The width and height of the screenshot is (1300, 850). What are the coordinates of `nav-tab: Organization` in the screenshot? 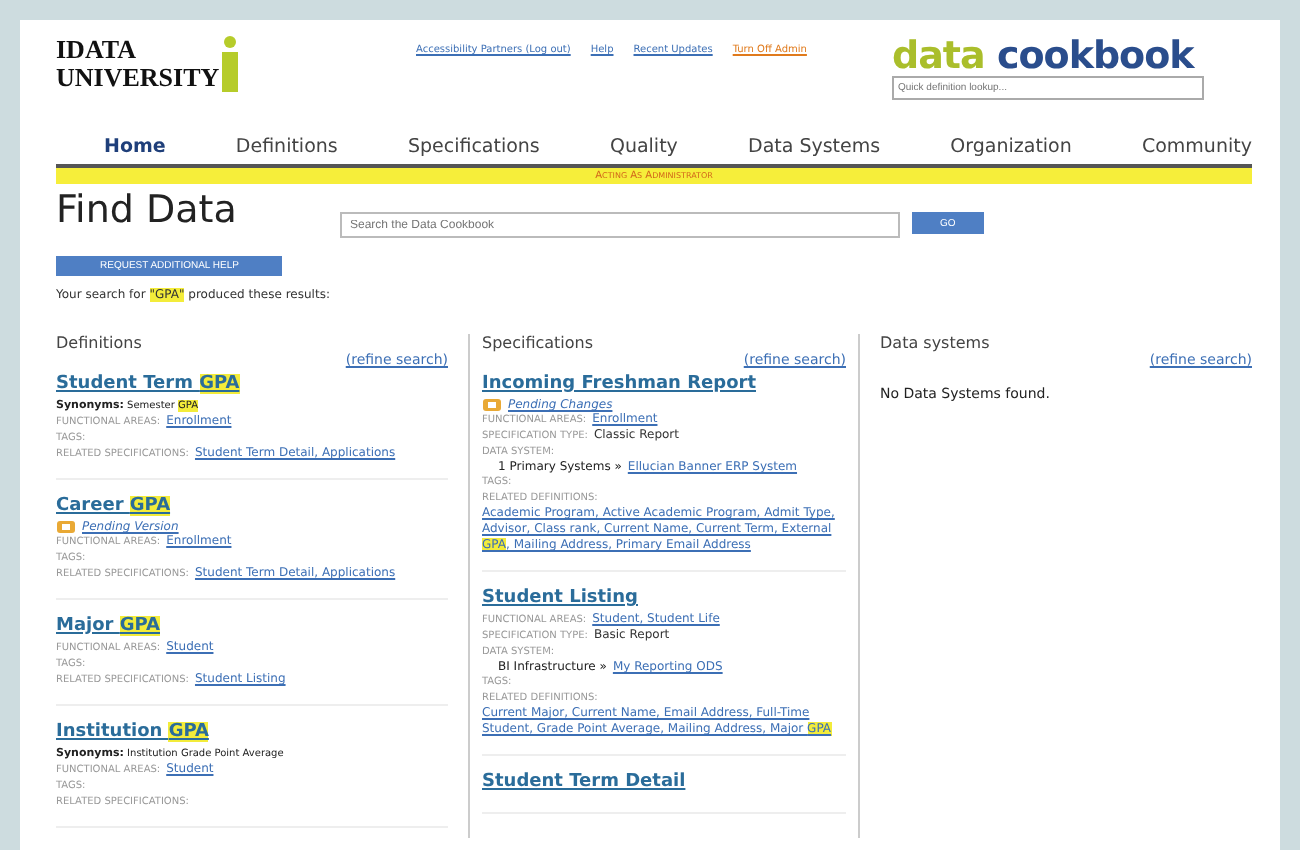 It's located at (1011, 147).